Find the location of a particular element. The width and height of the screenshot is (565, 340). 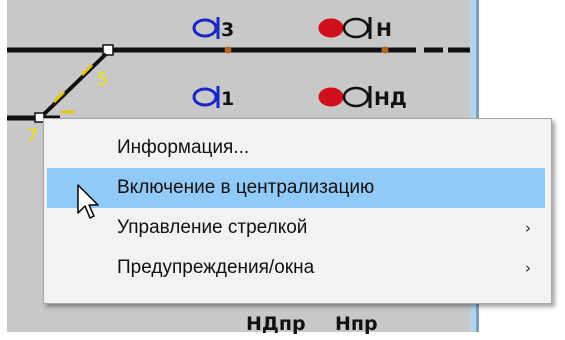

signal-n-label: Н is located at coordinates (384, 30).